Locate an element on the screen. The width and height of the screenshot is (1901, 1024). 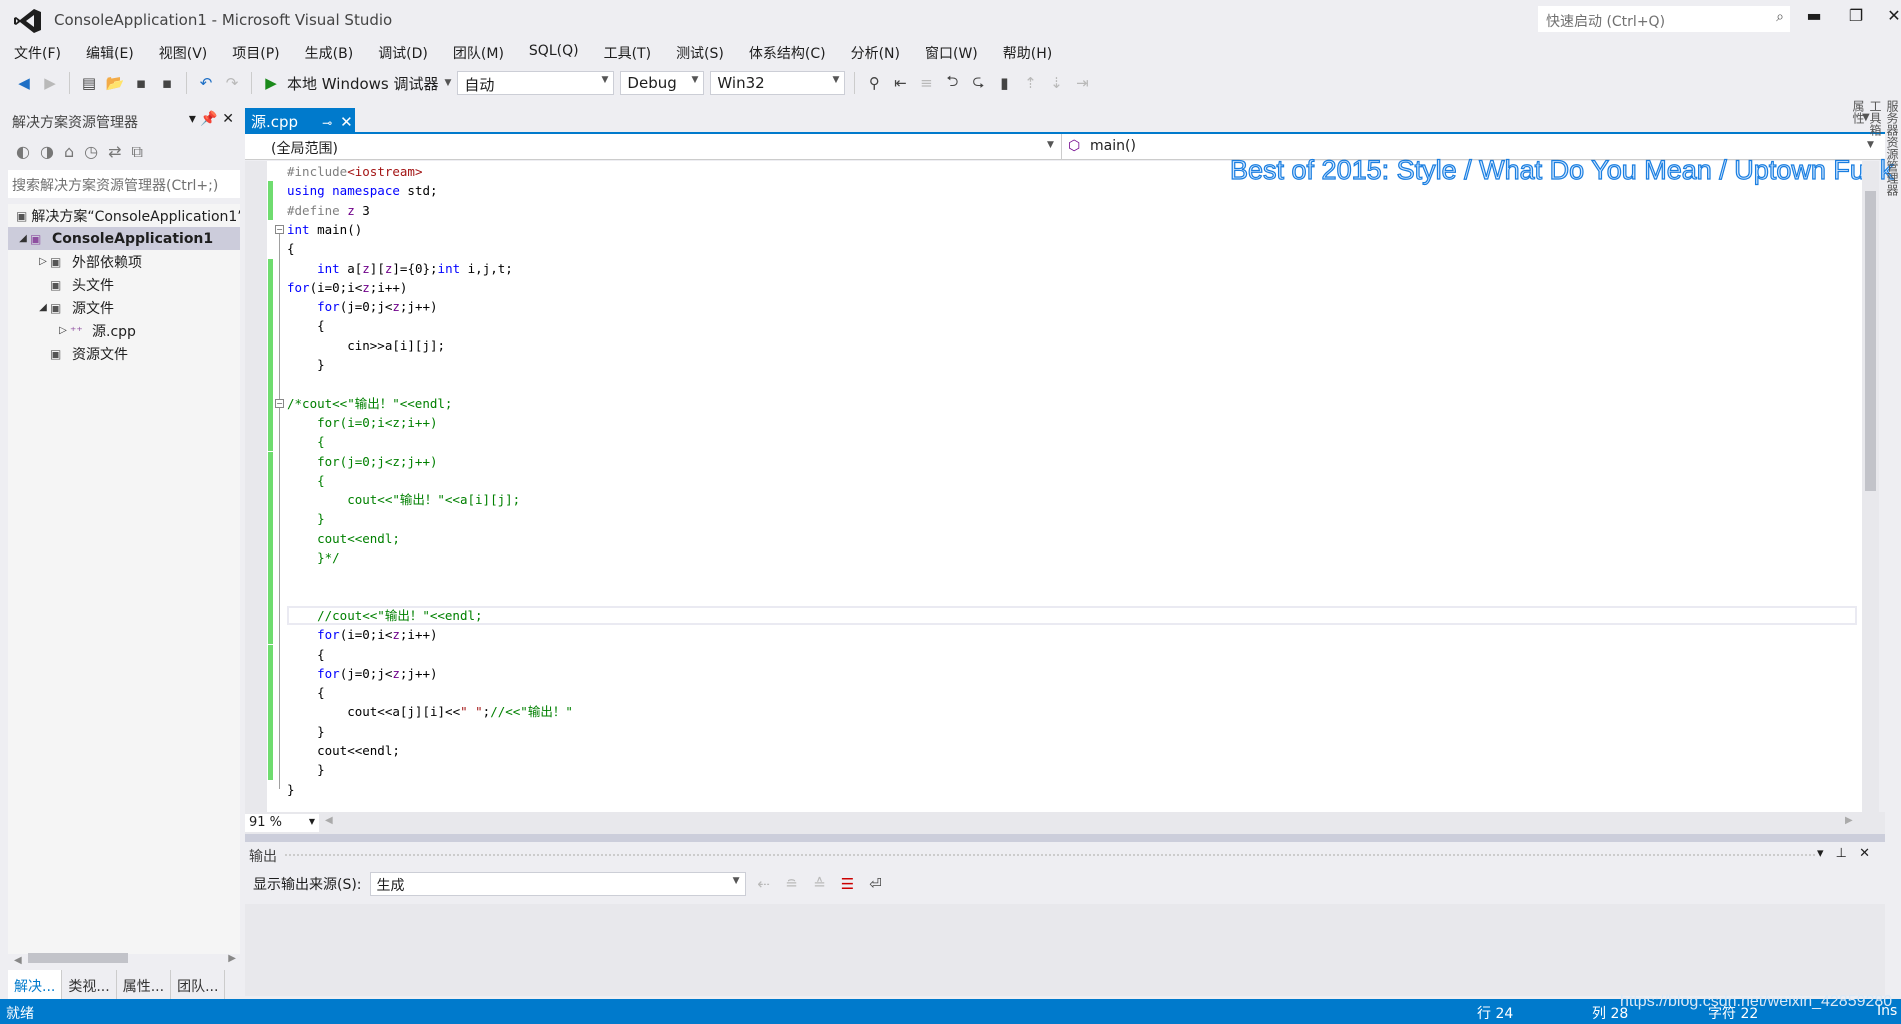
close-tab-icon: ✕ is located at coordinates (346, 122).